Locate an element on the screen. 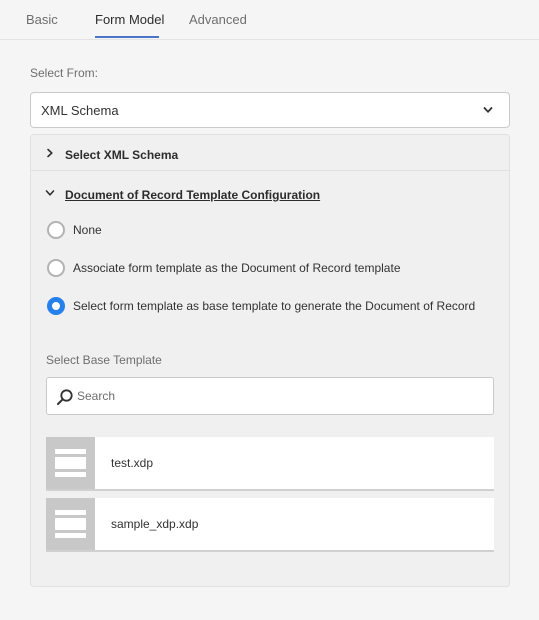  select-from-label: Select From: is located at coordinates (64, 73).